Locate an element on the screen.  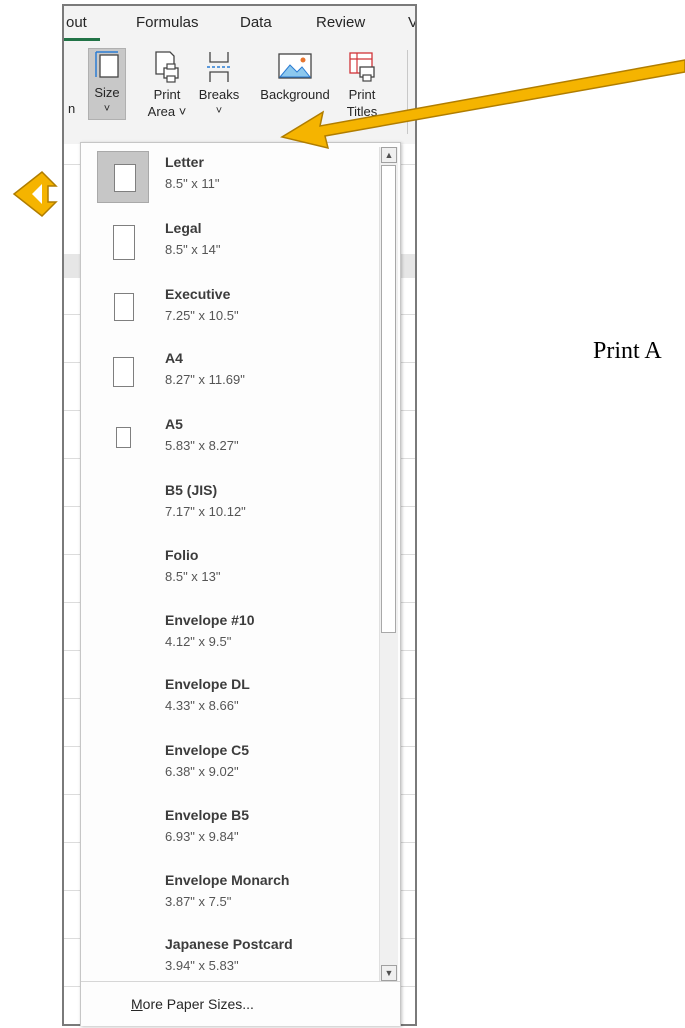
annotation-text: Print A is located at coordinates (627, 351).